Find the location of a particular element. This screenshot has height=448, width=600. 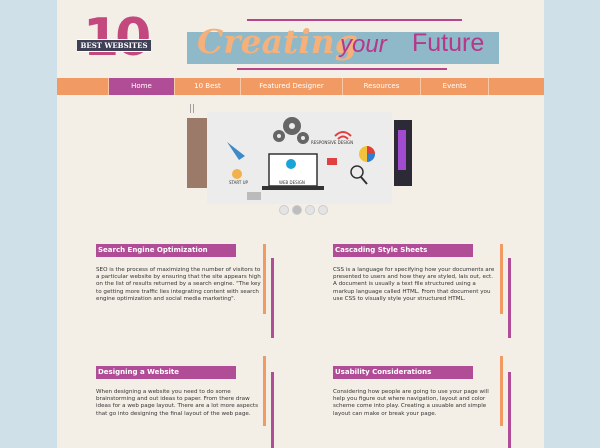

nav-events: Events is located at coordinates (455, 86).